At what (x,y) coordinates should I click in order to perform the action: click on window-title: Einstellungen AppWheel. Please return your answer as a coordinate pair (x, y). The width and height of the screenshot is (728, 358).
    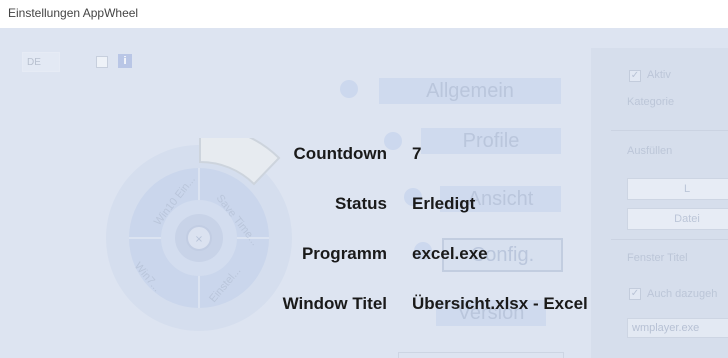
    Looking at the image, I should click on (73, 13).